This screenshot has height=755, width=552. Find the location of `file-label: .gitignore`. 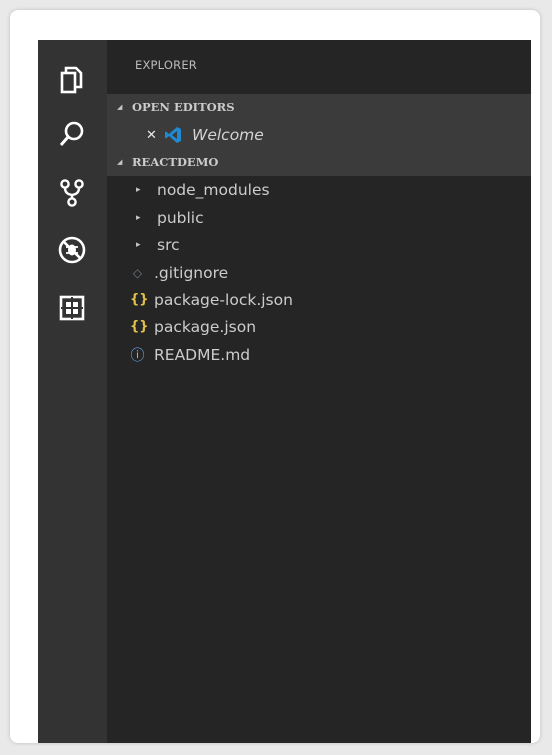

file-label: .gitignore is located at coordinates (191, 272).